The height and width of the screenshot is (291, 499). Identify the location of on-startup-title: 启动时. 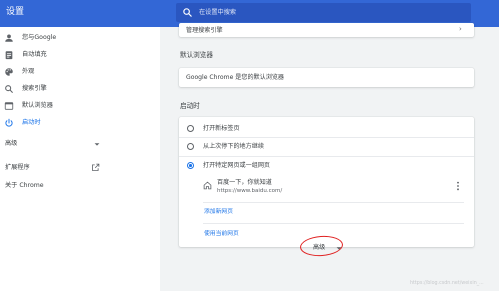
(190, 106).